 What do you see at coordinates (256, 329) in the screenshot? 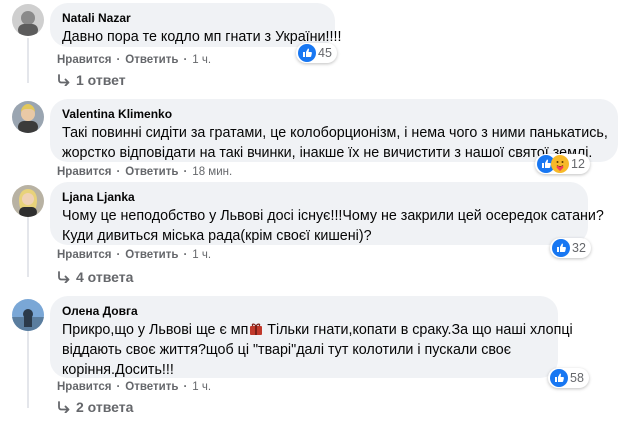
I see `wrapped-gift-emoji` at bounding box center [256, 329].